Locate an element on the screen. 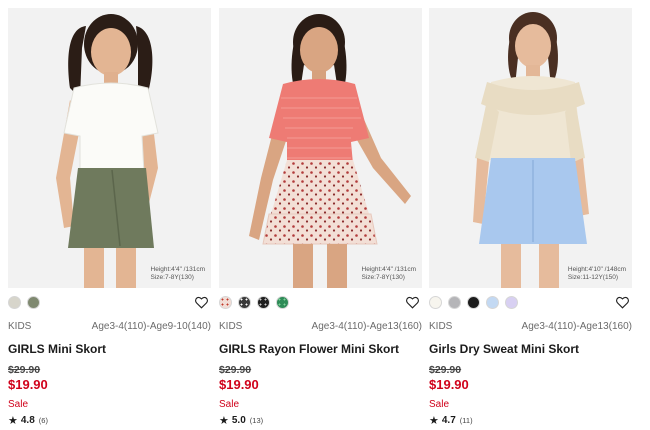 The image size is (650, 430). review-count: (13) is located at coordinates (256, 420).